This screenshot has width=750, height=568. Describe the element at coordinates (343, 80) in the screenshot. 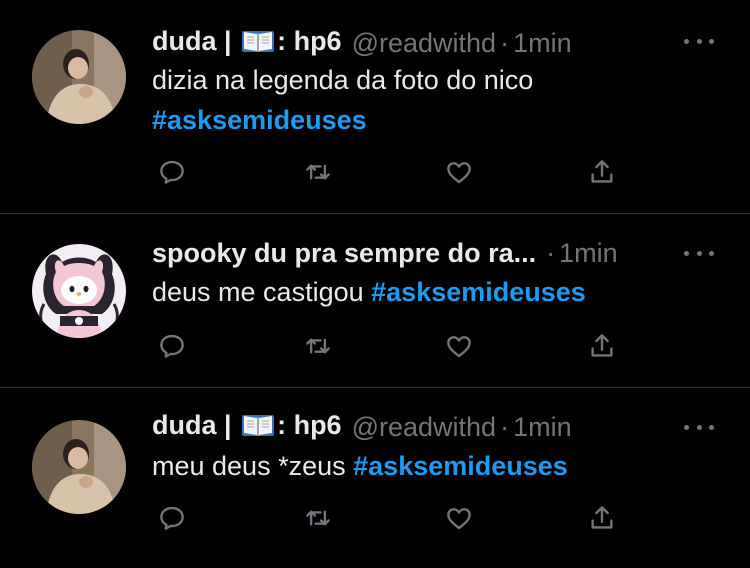

I see `tweet-text-line: dizia na legenda da foto do nico` at that location.